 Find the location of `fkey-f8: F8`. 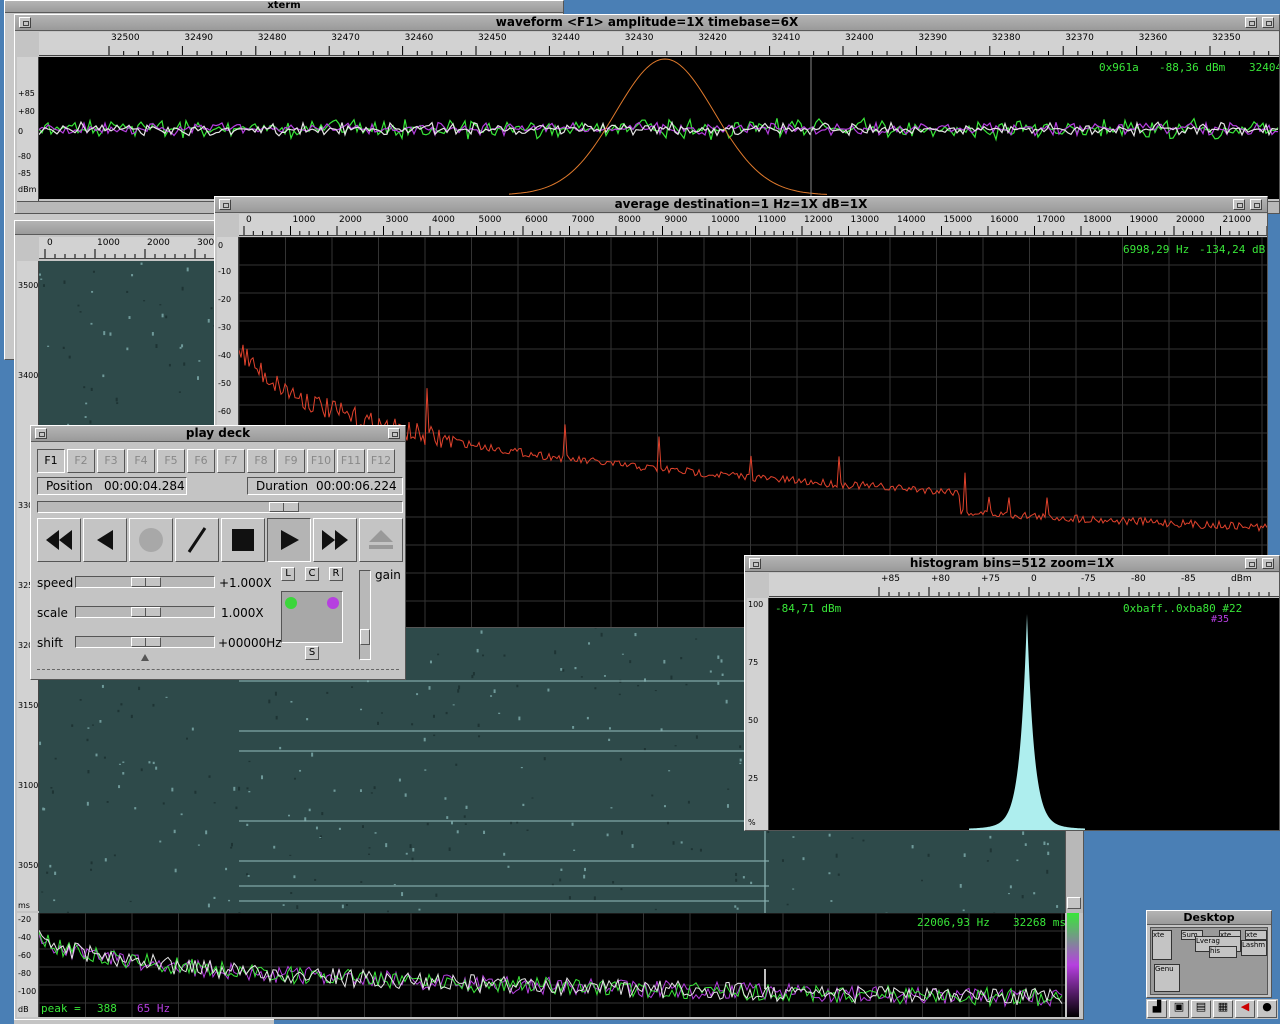

fkey-f8: F8 is located at coordinates (261, 461).